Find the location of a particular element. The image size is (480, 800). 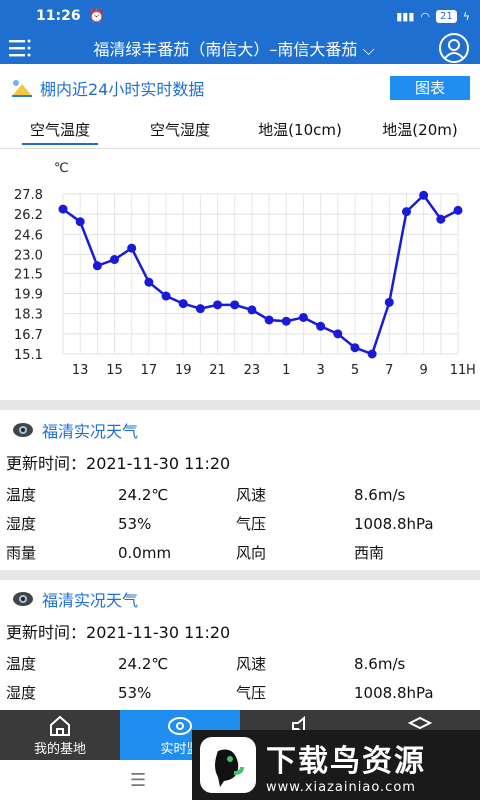

y-tick-label: 23.0 is located at coordinates (28, 255).